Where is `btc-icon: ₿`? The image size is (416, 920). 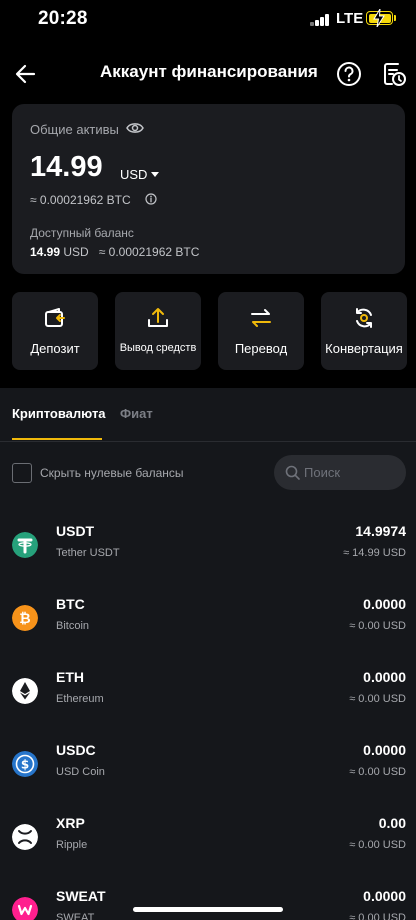 btc-icon: ₿ is located at coordinates (25, 618).